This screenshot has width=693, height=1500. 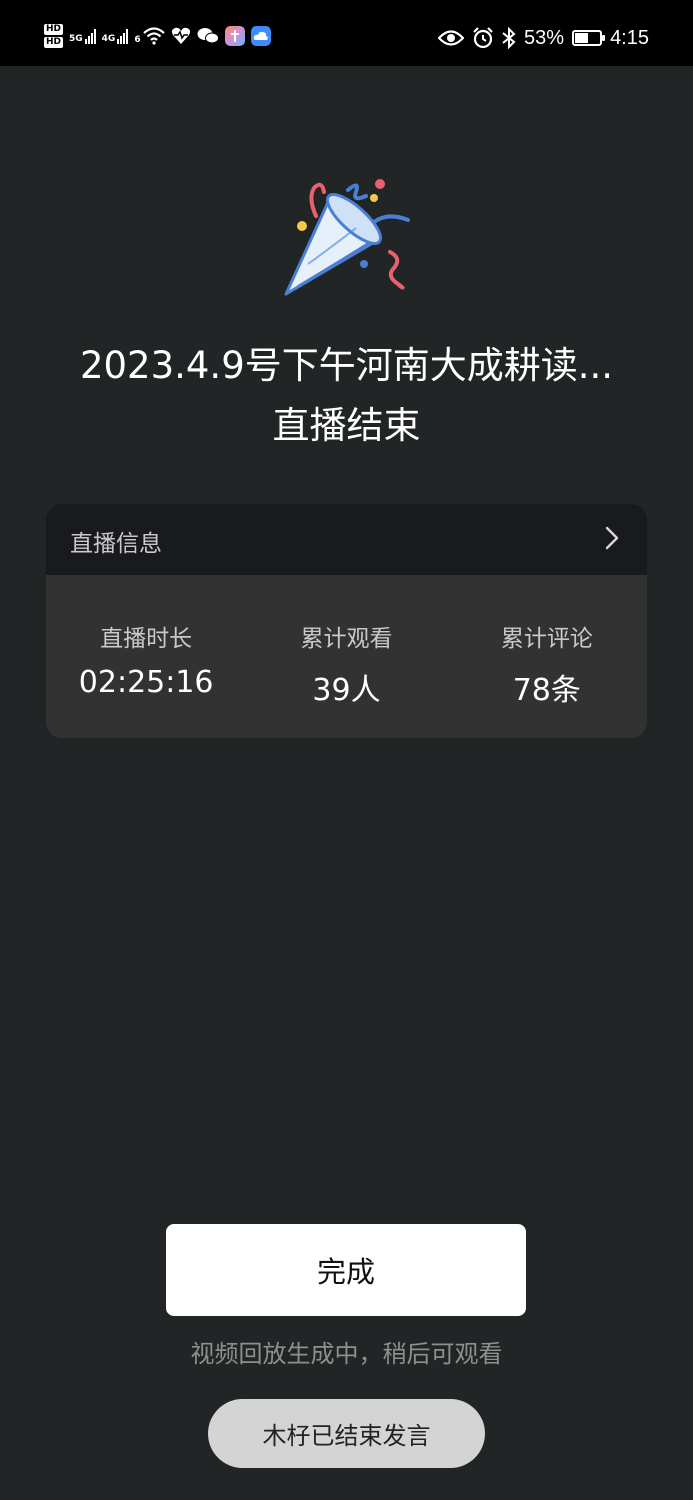 I want to click on health-icon, so click(x=180, y=35).